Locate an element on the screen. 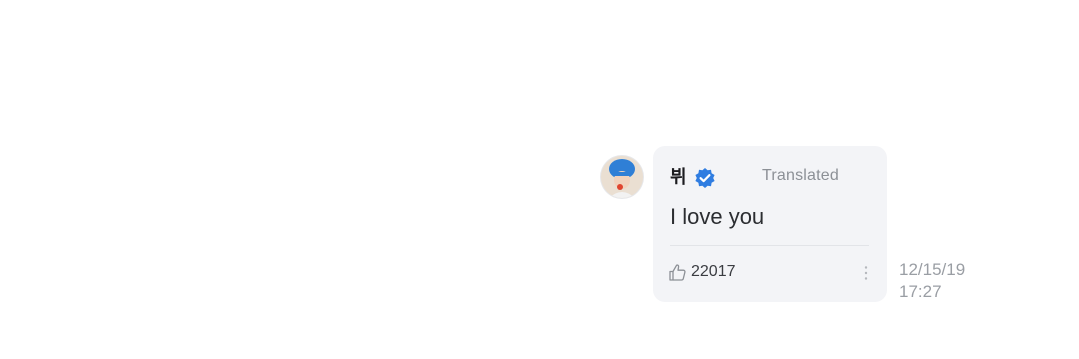 The image size is (1079, 359). vertical-ellipsis-icon is located at coordinates (866, 273).